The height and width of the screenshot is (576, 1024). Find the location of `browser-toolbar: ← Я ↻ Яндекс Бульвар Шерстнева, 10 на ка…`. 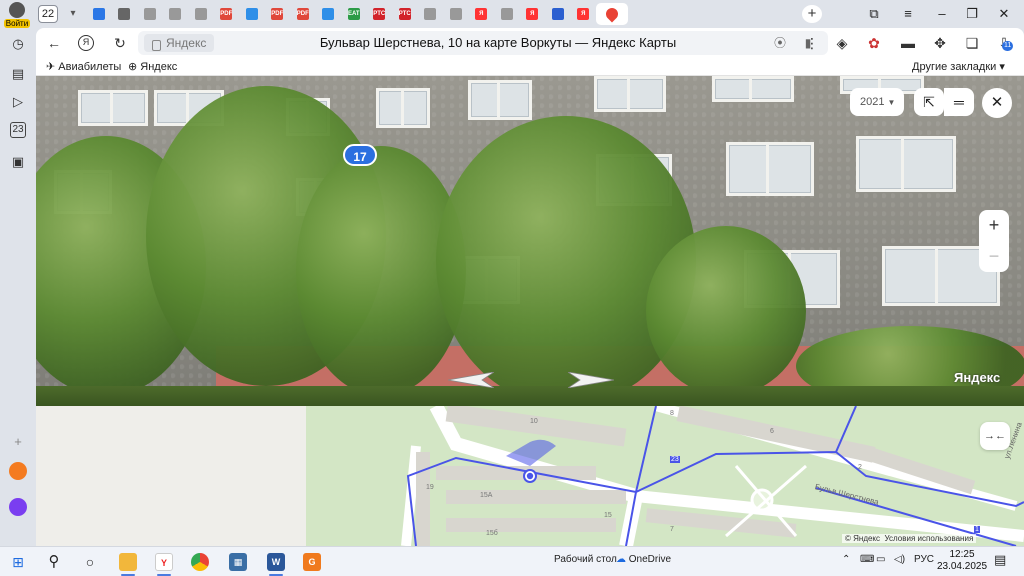

browser-toolbar: ← Я ↻ Яндекс Бульвар Шерстнева, 10 на ка… is located at coordinates (530, 43).